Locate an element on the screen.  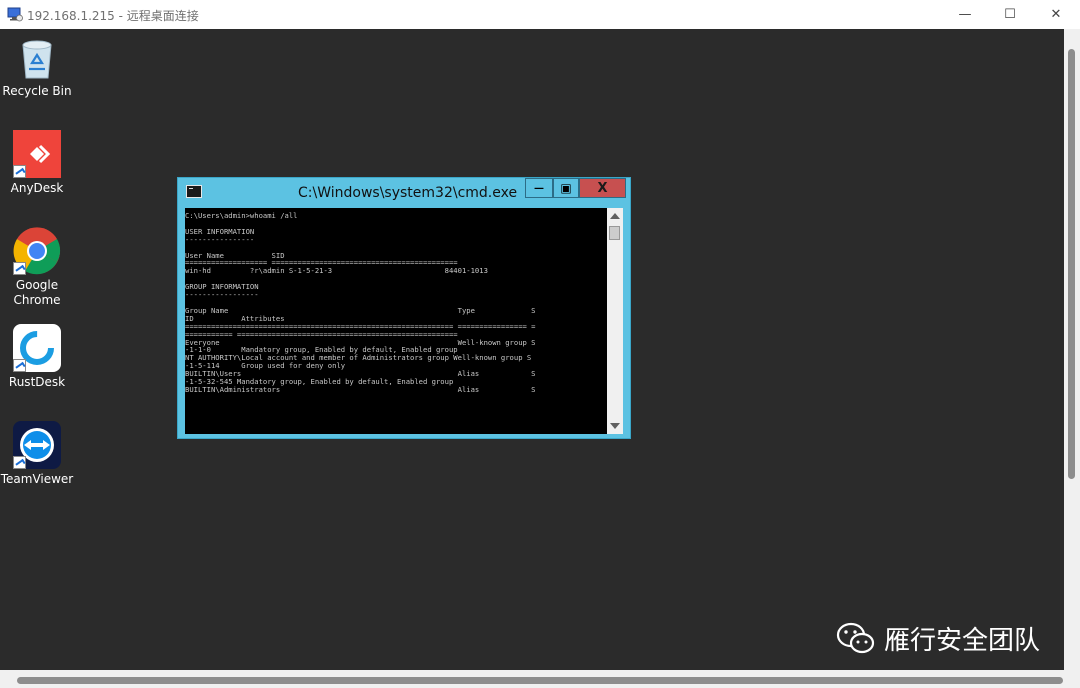
desktop-icon-anydesk: AnyDesk is located at coordinates (37, 163).